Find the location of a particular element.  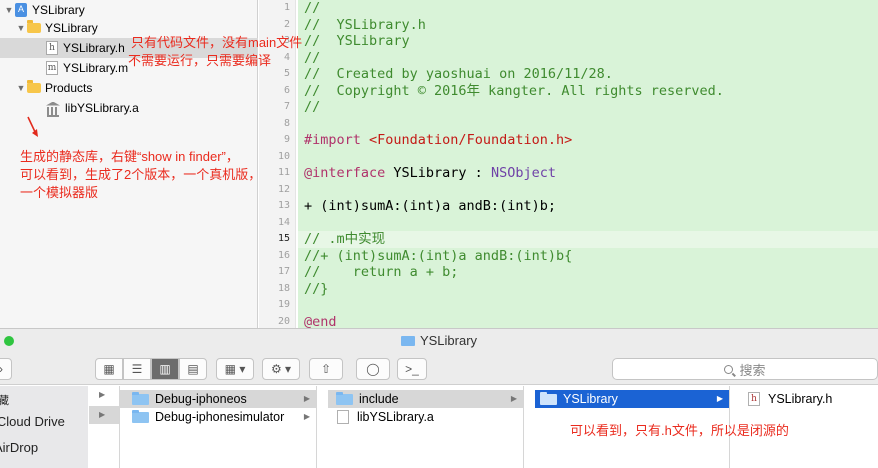

finder-sidebar: 藏 iCloud Drive AirDrop is located at coordinates (44, 427).